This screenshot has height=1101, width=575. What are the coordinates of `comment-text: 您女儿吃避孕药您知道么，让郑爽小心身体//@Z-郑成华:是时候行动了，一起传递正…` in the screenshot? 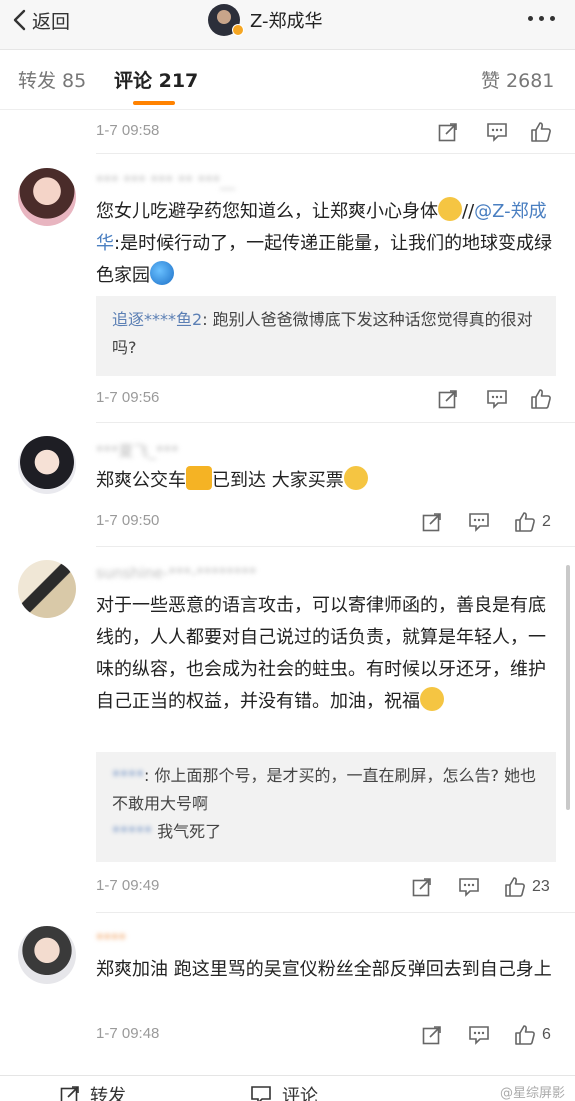 It's located at (327, 244).